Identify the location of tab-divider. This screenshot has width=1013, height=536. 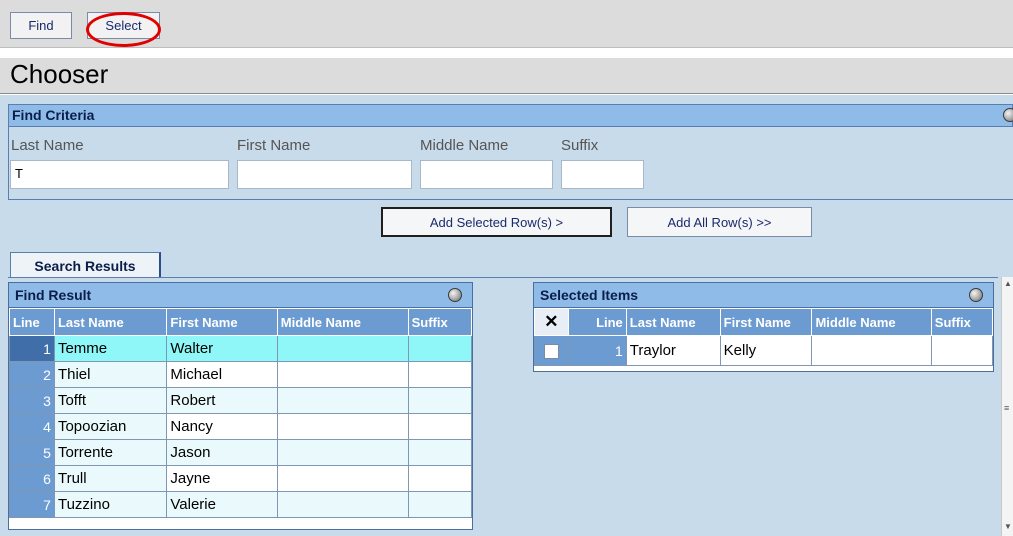
(503, 277).